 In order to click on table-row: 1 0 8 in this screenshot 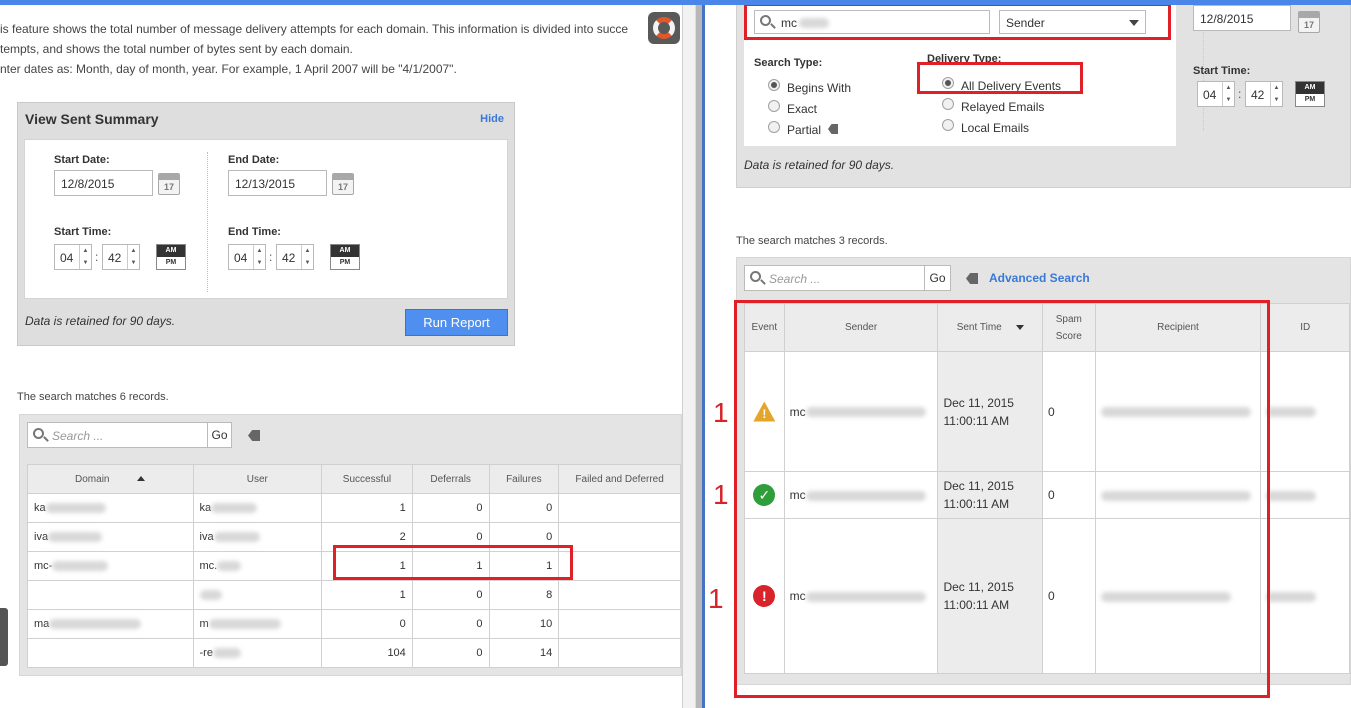, I will do `click(354, 595)`.